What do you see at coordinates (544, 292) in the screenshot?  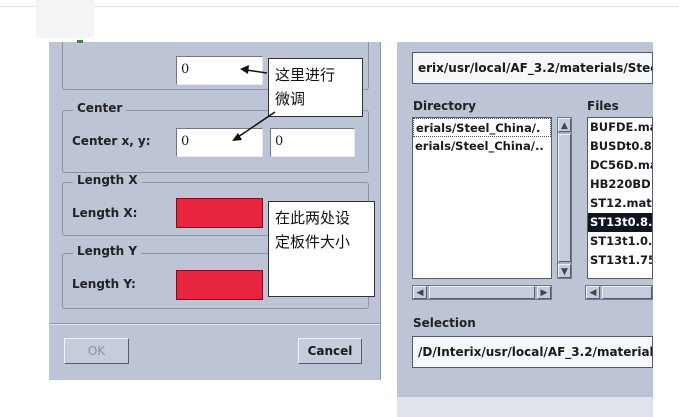 I see `scroll-right-icon: ▶` at bounding box center [544, 292].